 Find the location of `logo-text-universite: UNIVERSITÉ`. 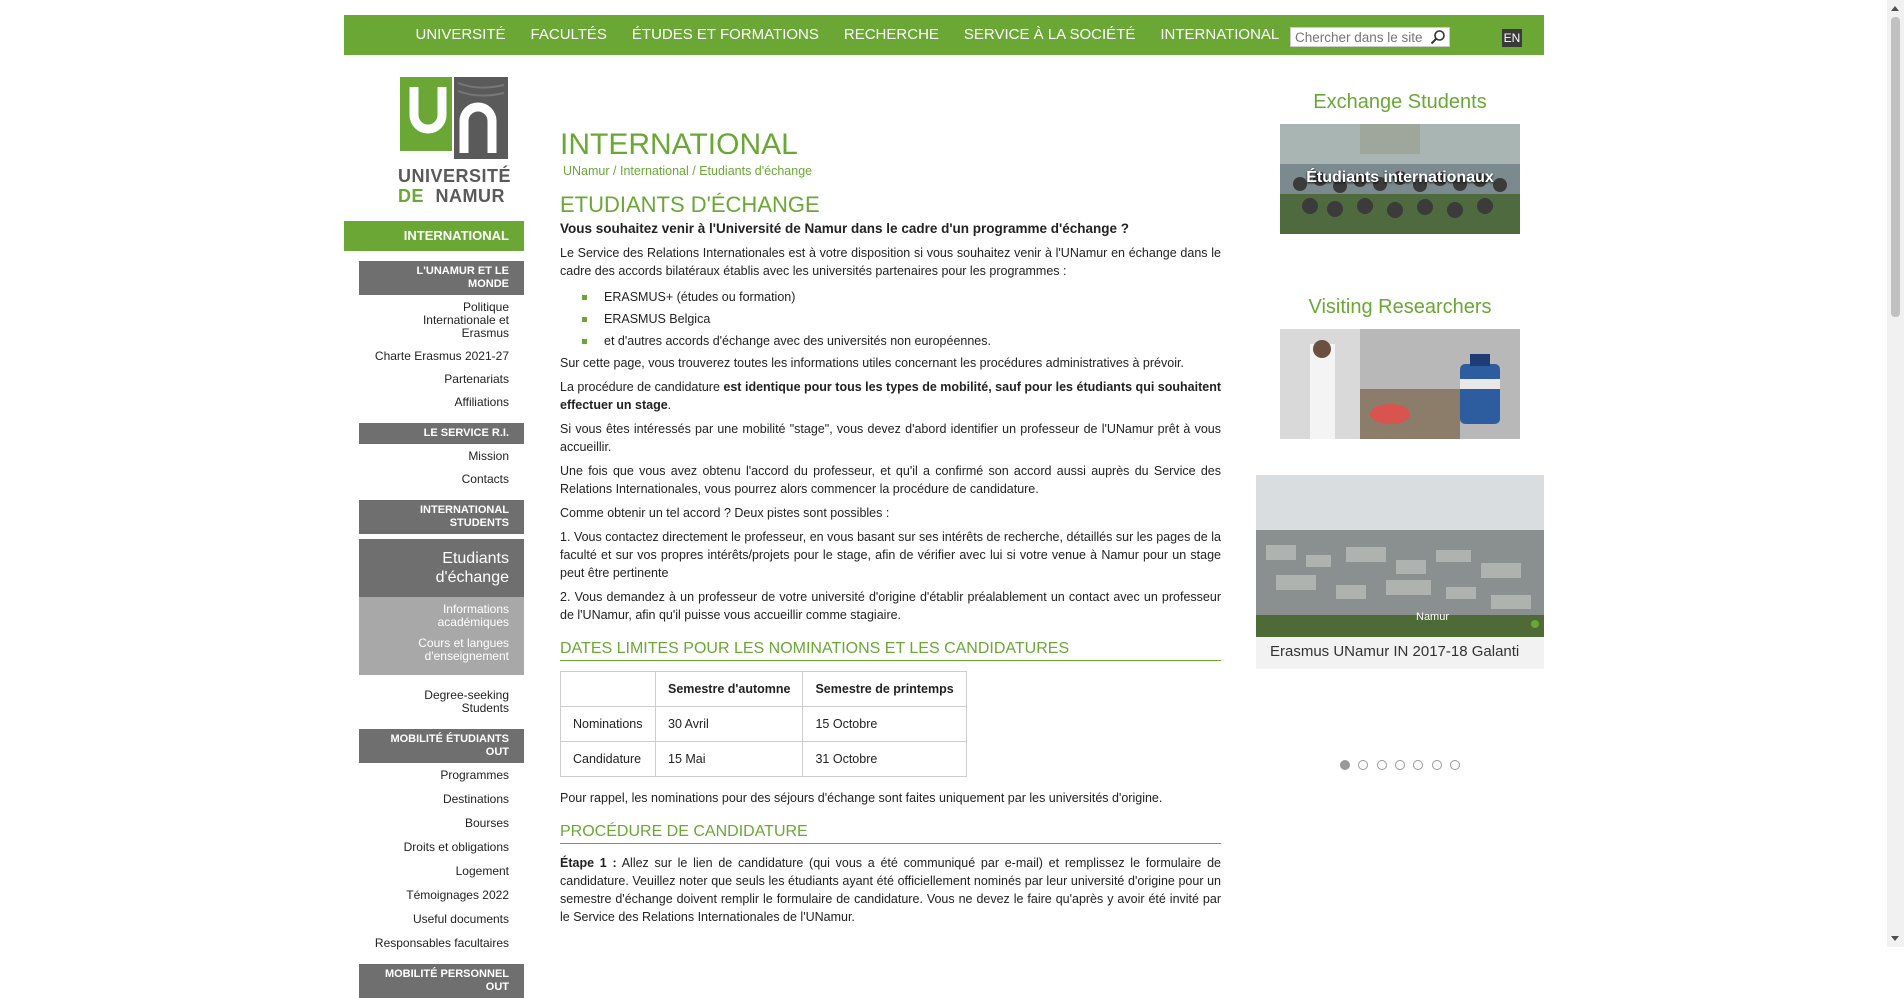

logo-text-universite: UNIVERSITÉ is located at coordinates (455, 176).